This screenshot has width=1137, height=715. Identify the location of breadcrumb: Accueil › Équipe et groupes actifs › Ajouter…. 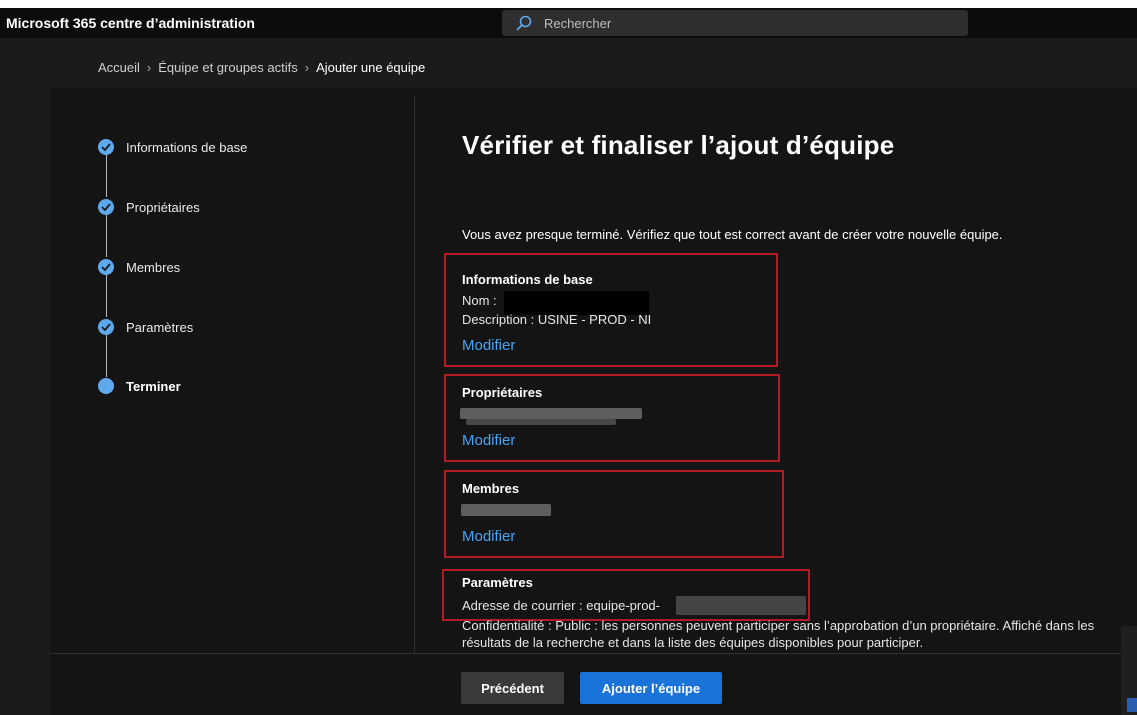
(261, 67).